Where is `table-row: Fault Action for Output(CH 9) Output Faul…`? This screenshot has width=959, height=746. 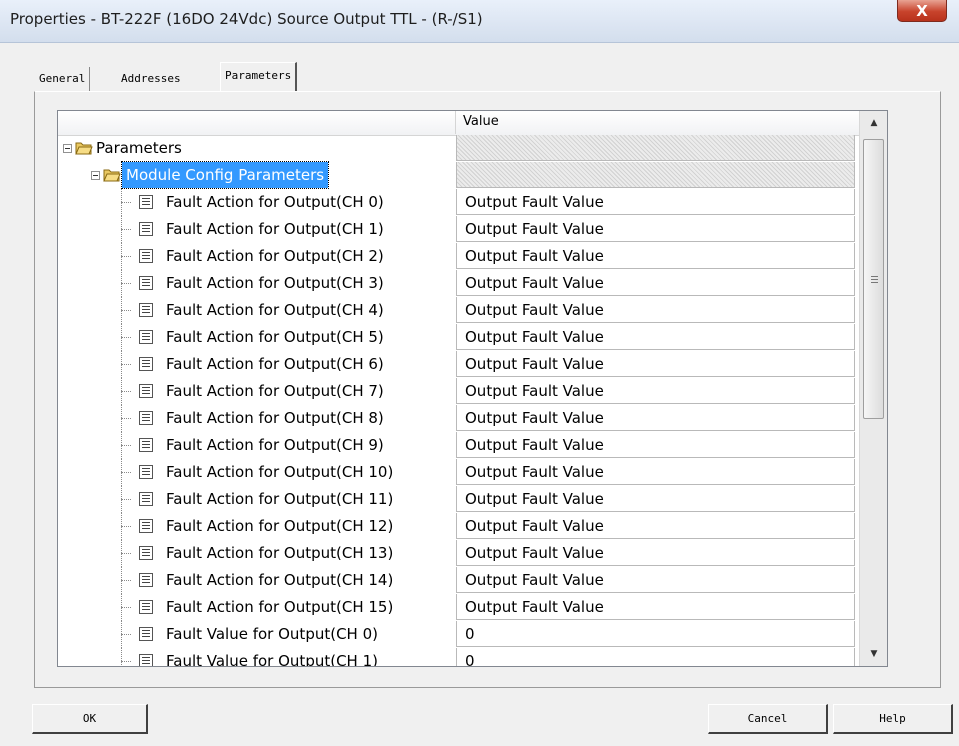 table-row: Fault Action for Output(CH 9) Output Faul… is located at coordinates (458, 445).